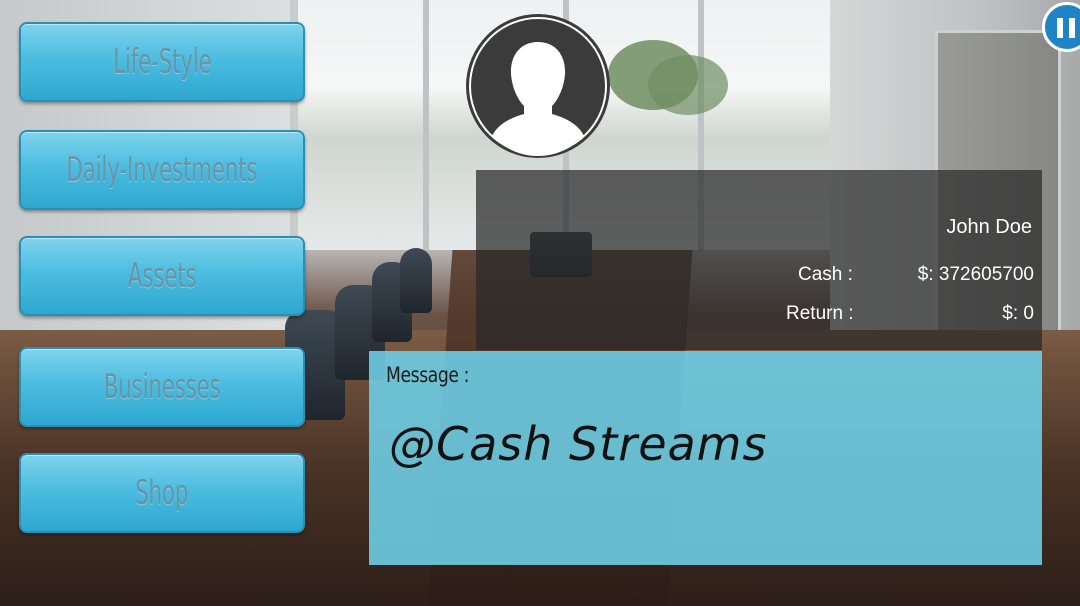 The height and width of the screenshot is (606, 1080). I want to click on daily-investments-label: Daily-Investments, so click(162, 170).